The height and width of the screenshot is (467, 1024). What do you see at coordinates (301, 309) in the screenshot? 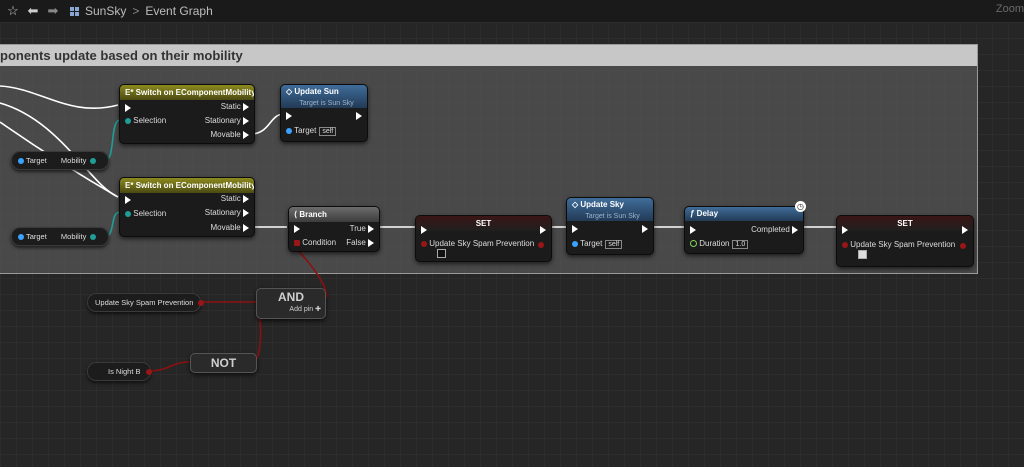
I see `add-pin-label: Add pin` at bounding box center [301, 309].